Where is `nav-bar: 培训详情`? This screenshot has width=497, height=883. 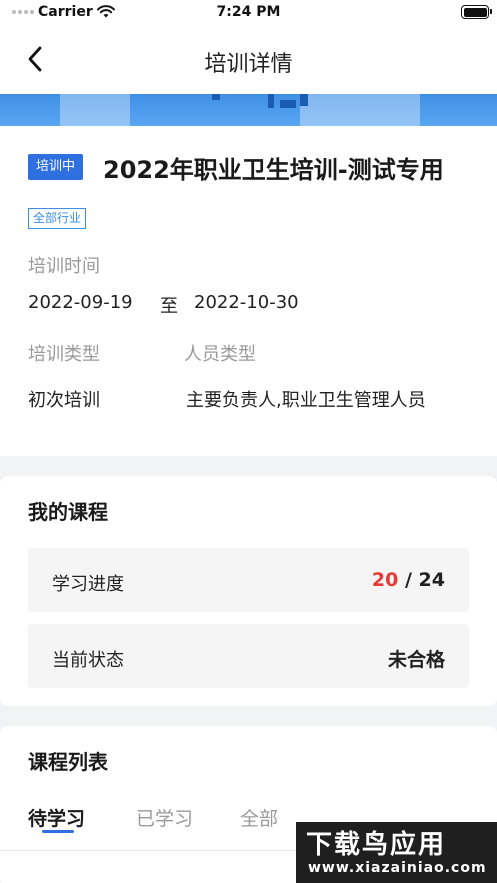 nav-bar: 培训详情 is located at coordinates (248, 60).